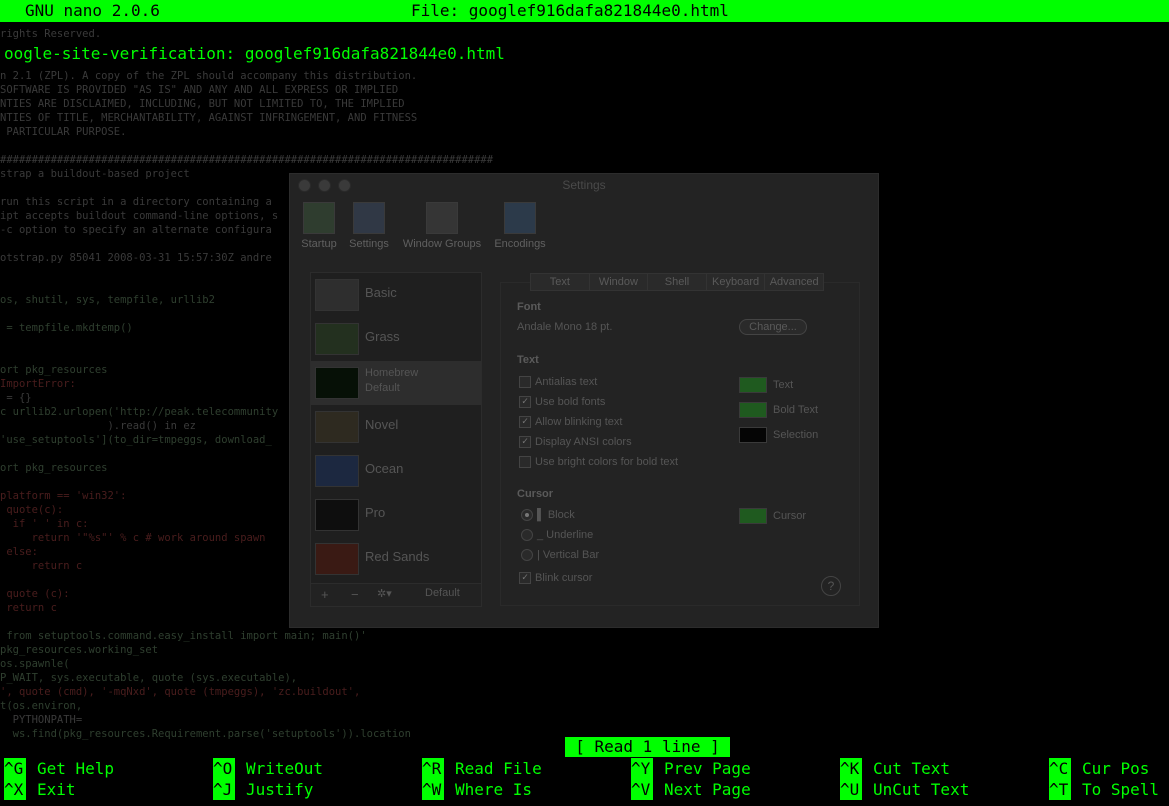  I want to click on profile-item: Grass, so click(396, 339).